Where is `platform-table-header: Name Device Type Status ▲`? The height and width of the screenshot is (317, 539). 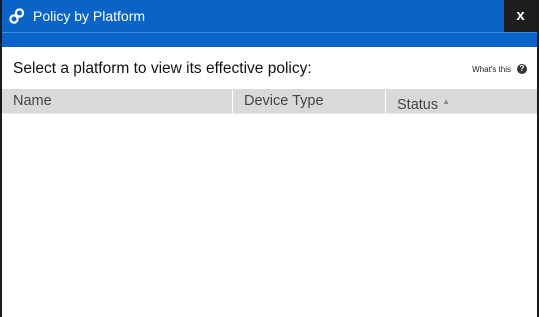
platform-table-header: Name Device Type Status ▲ is located at coordinates (269, 101).